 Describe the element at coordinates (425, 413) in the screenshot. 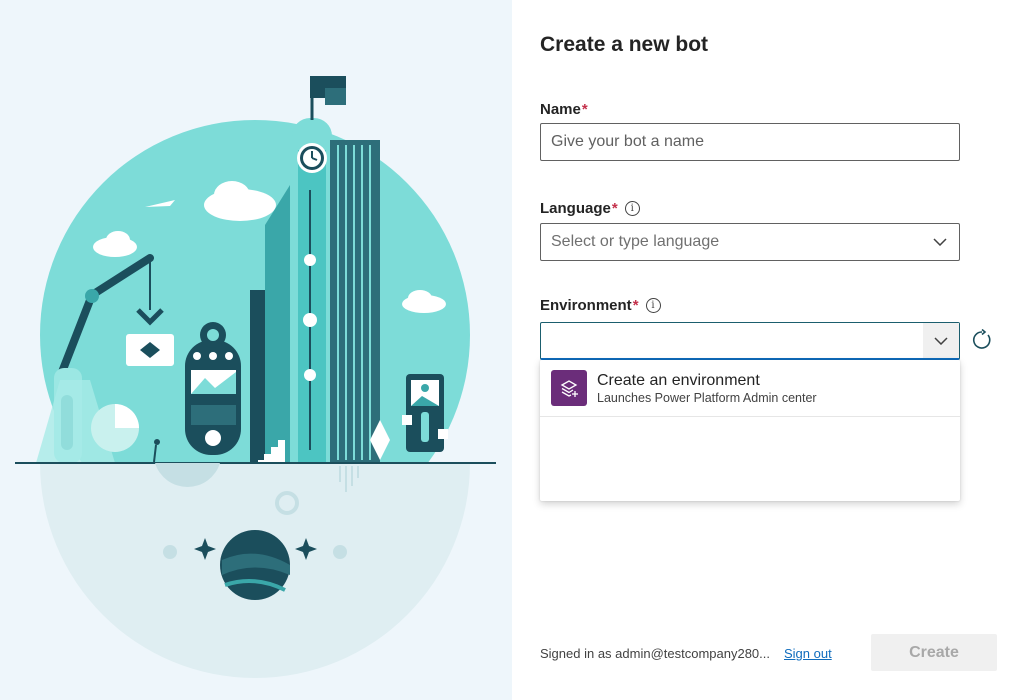

I see `picture-building-icon` at that location.